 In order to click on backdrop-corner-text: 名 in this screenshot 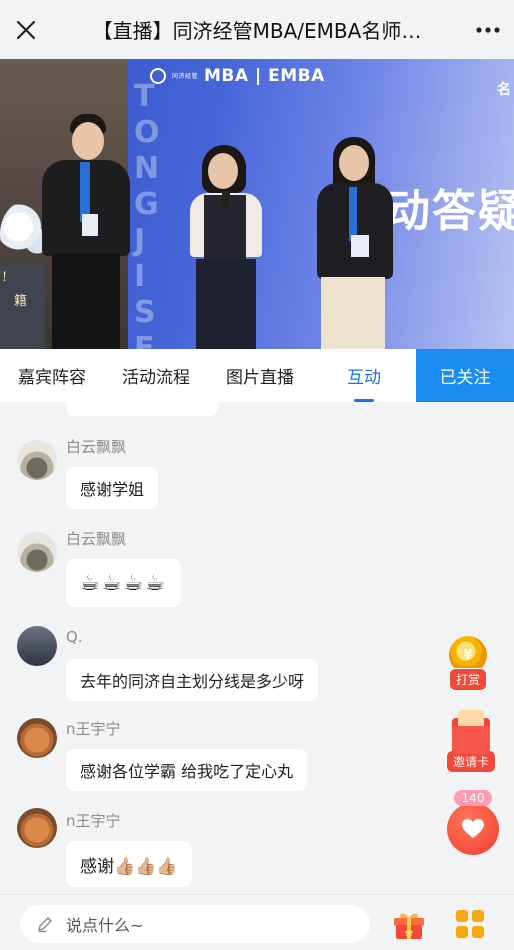, I will do `click(504, 90)`.